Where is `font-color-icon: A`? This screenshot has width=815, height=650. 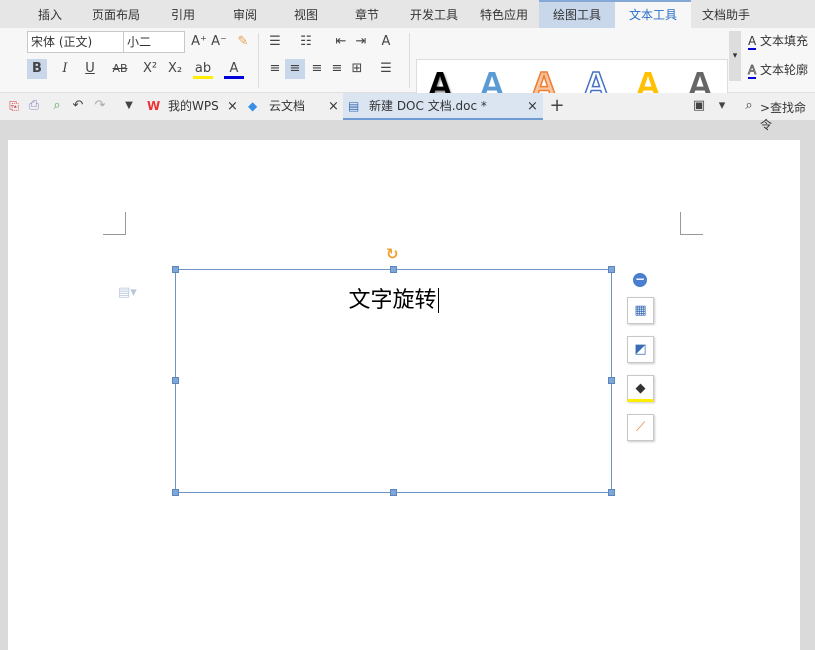 font-color-icon: A is located at coordinates (234, 69).